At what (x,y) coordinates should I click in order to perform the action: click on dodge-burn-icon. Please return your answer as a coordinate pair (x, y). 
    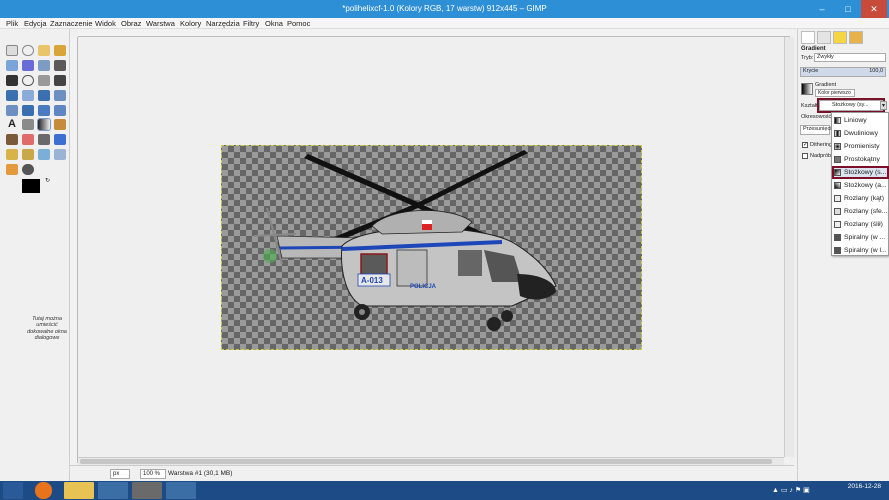
    Looking at the image, I should click on (12, 169).